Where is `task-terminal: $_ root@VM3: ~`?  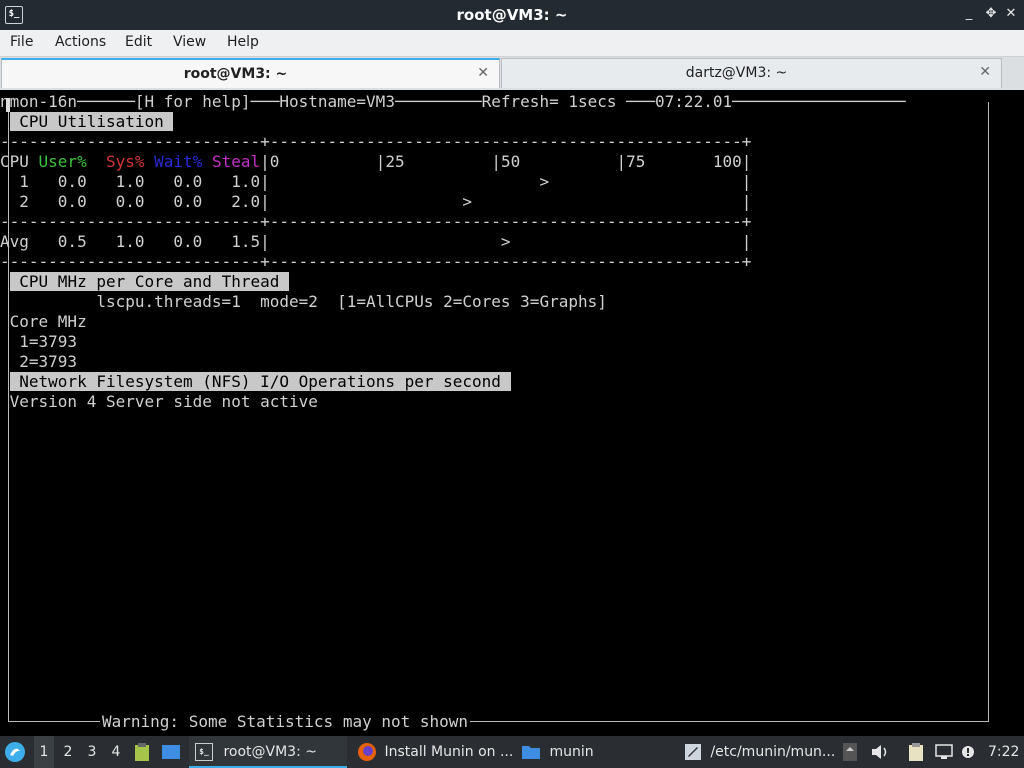
task-terminal: $_ root@VM3: ~ is located at coordinates (268, 752).